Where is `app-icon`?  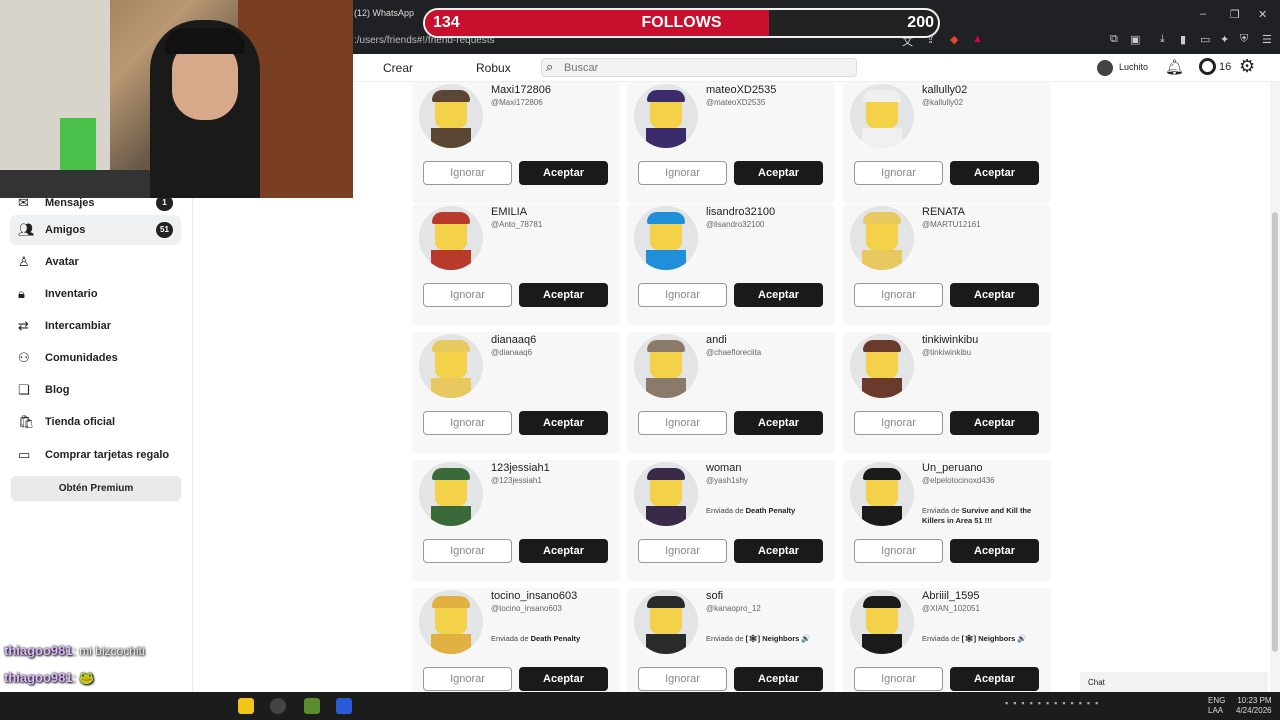
app-icon is located at coordinates (344, 706).